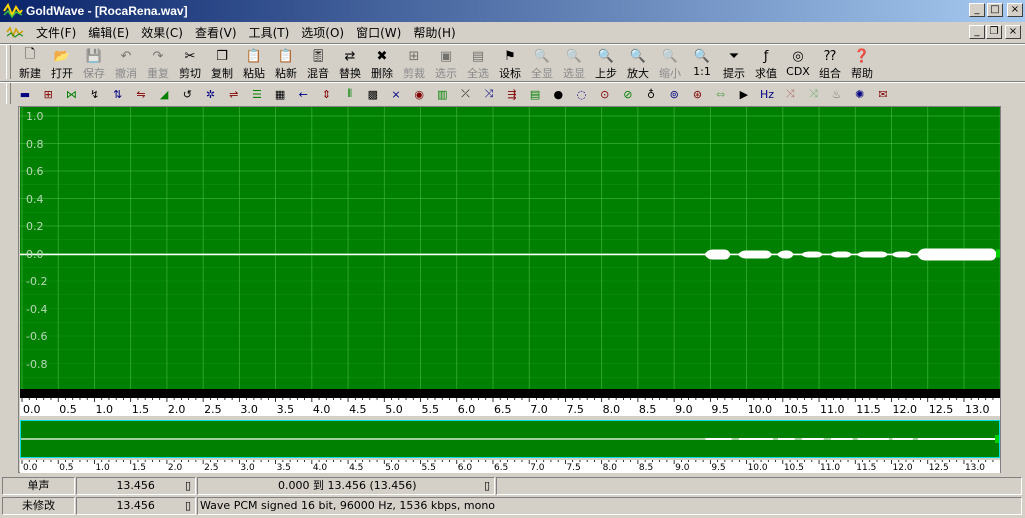 This screenshot has height=518, width=1025. Describe the element at coordinates (8, 93) in the screenshot. I see `effects-toolbar-grip` at that location.